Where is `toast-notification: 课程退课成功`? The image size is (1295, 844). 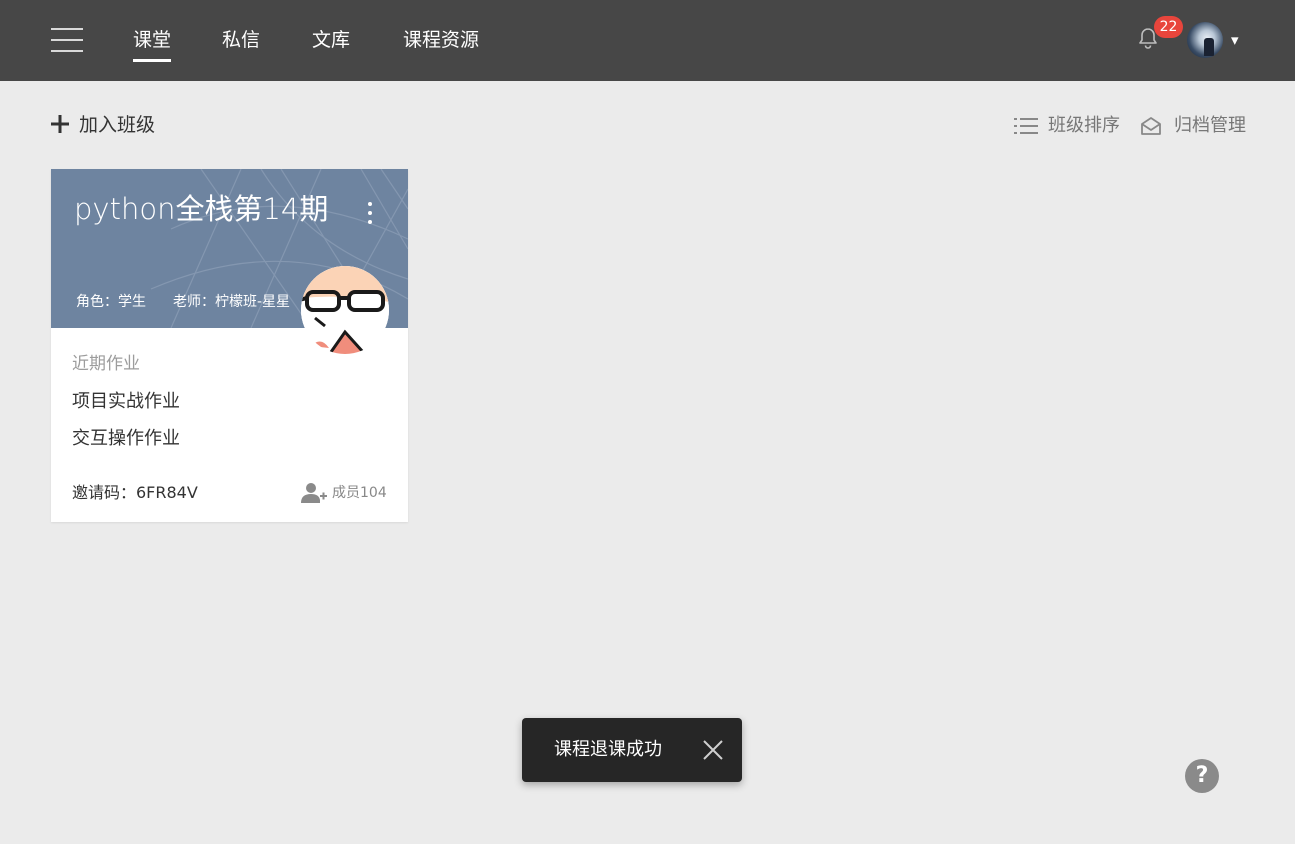
toast-notification: 课程退课成功 is located at coordinates (632, 750).